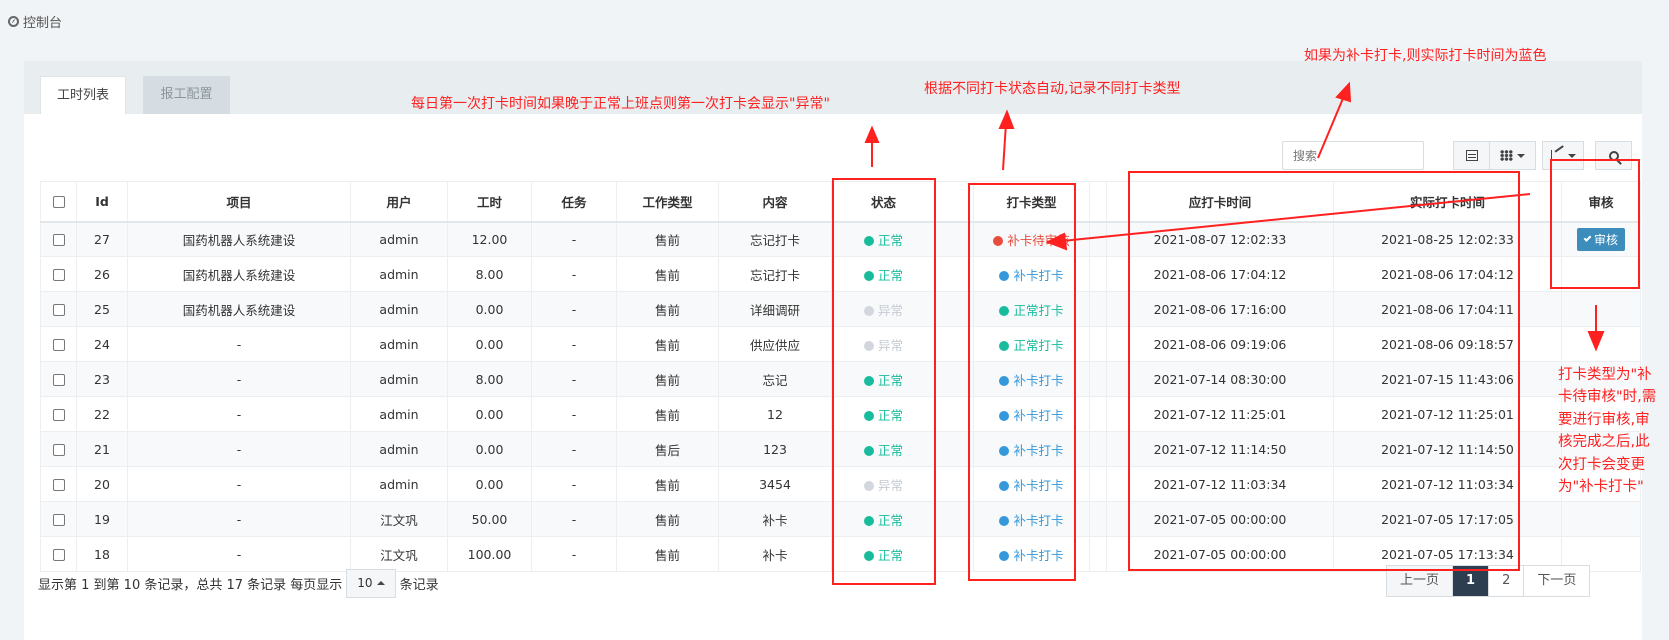 The image size is (1669, 640). What do you see at coordinates (1613, 155) in the screenshot?
I see `advanced-search-button` at bounding box center [1613, 155].